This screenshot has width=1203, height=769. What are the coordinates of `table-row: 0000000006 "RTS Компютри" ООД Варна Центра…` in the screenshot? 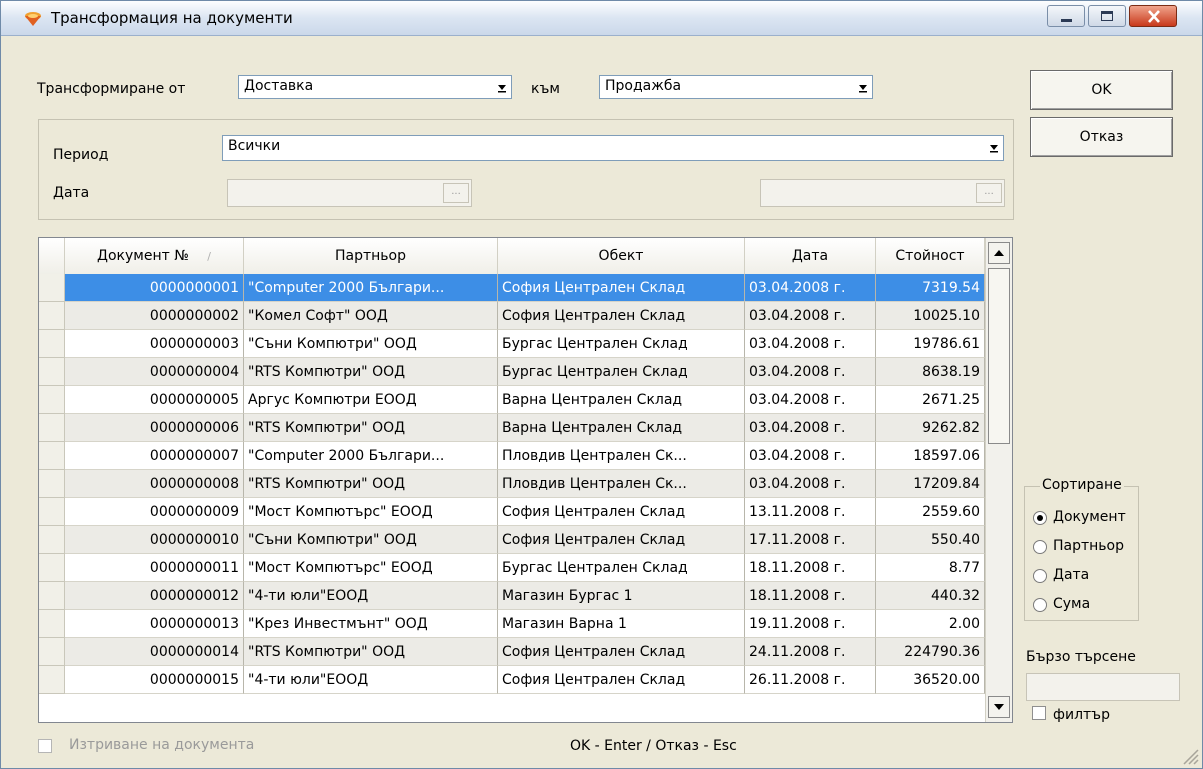 It's located at (525, 428).